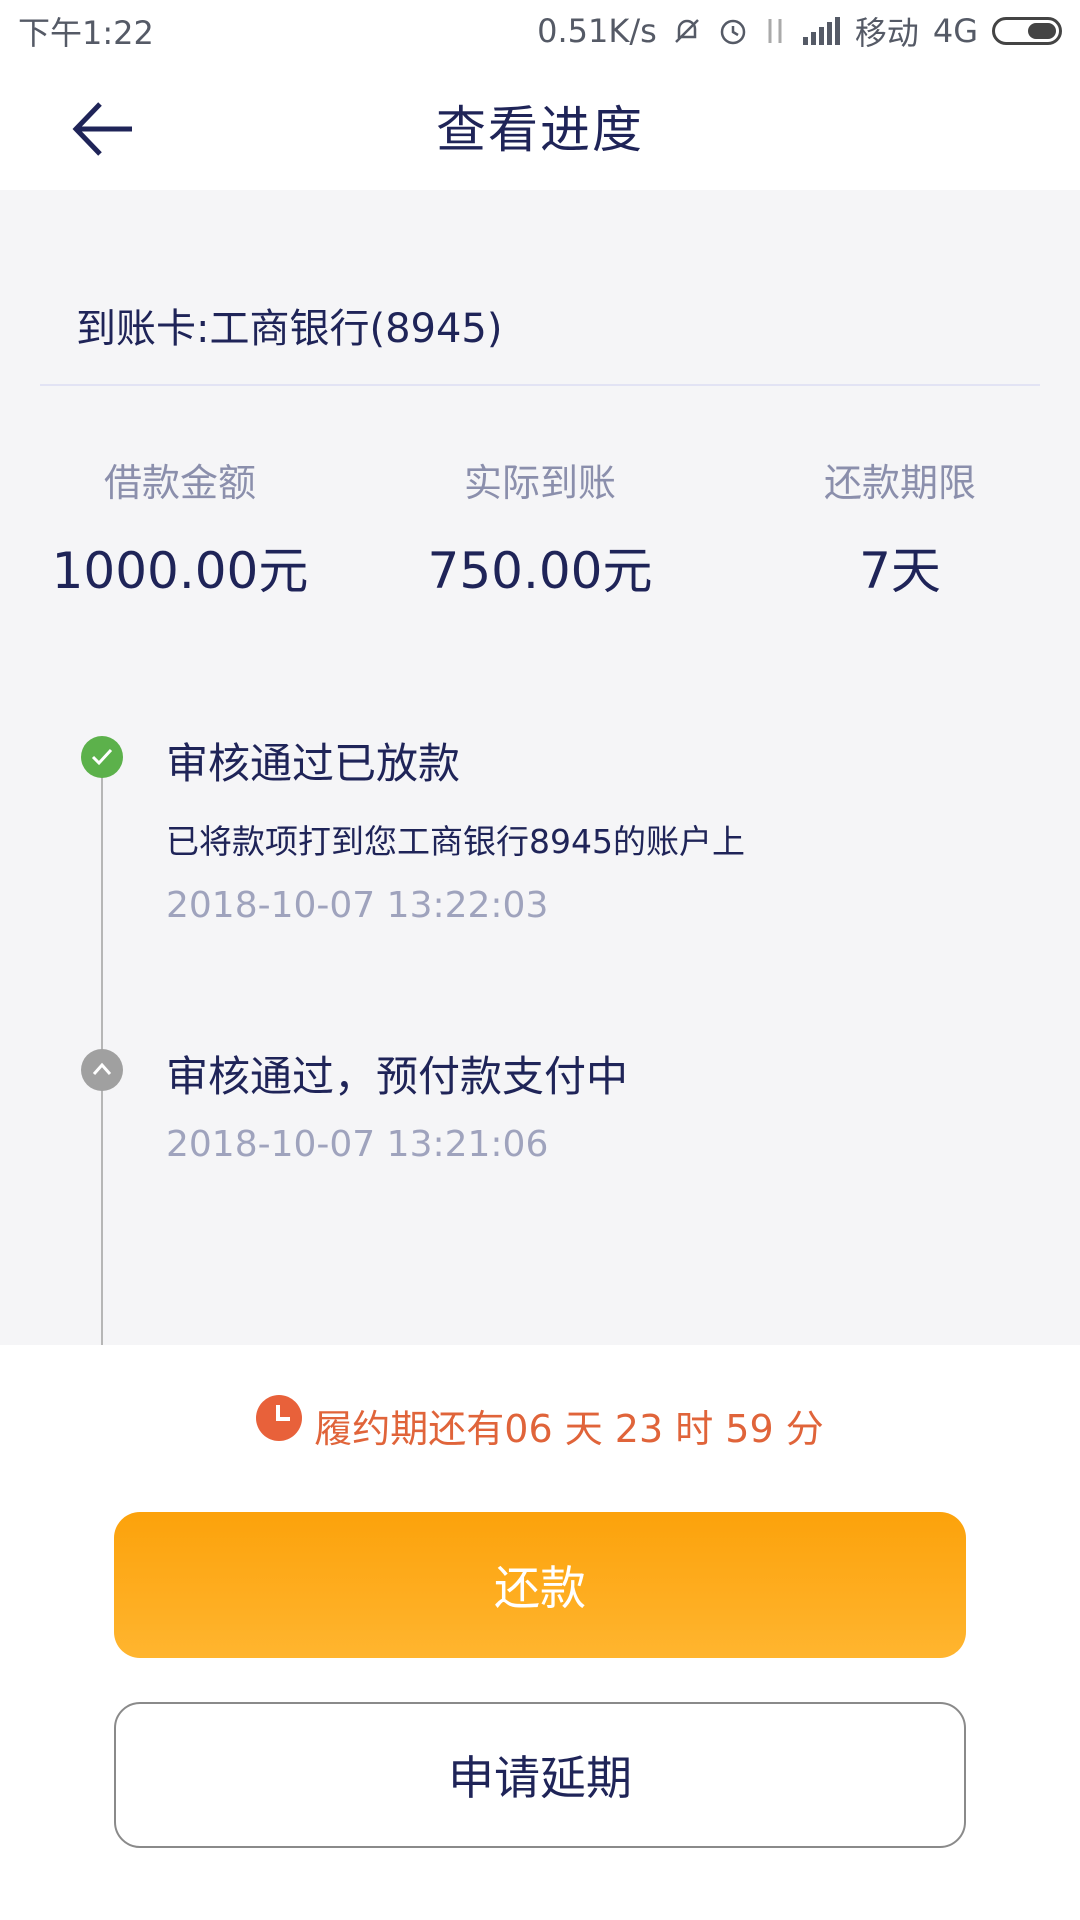 Image resolution: width=1080 pixels, height=1920 pixels. Describe the element at coordinates (180, 527) in the screenshot. I see `stat-loan-amount: 借款金额 1000.00元` at that location.